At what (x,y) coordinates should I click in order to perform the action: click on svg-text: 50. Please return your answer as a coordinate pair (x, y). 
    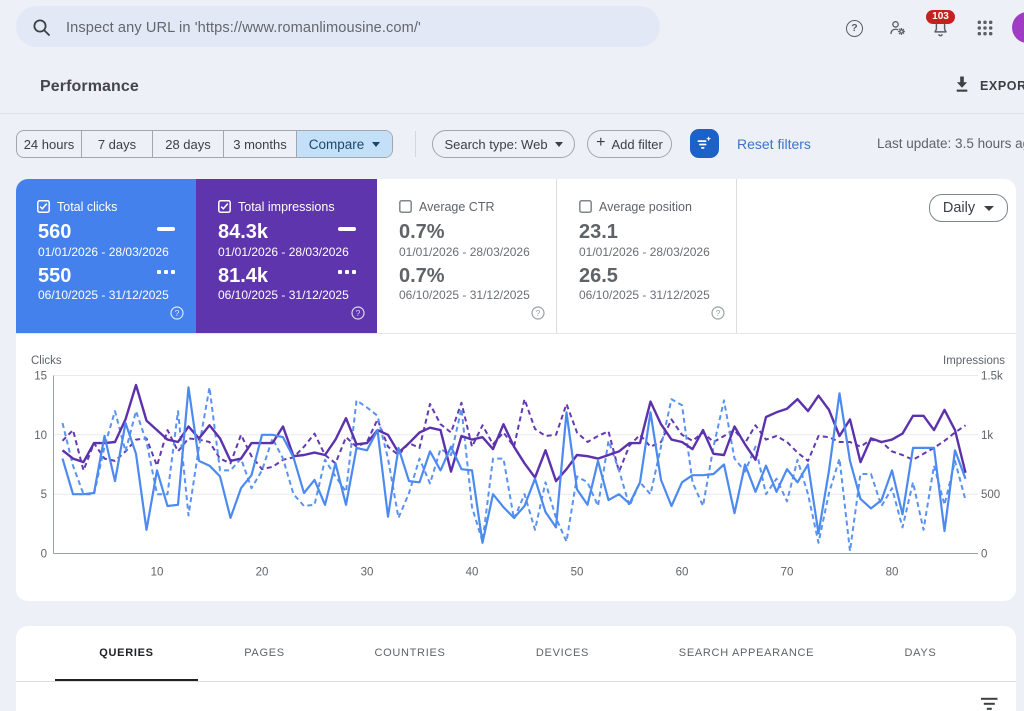
    Looking at the image, I should click on (577, 573).